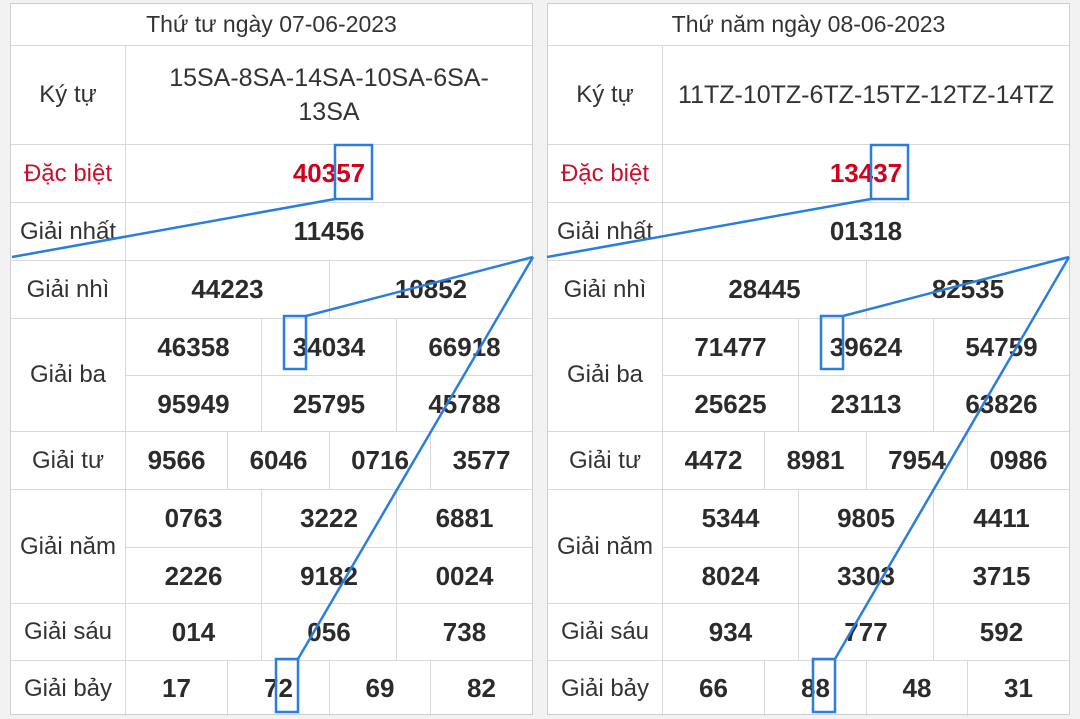  I want to click on row-giai-tu: Giải tư 9566 6046 0716 3577, so click(271, 461).